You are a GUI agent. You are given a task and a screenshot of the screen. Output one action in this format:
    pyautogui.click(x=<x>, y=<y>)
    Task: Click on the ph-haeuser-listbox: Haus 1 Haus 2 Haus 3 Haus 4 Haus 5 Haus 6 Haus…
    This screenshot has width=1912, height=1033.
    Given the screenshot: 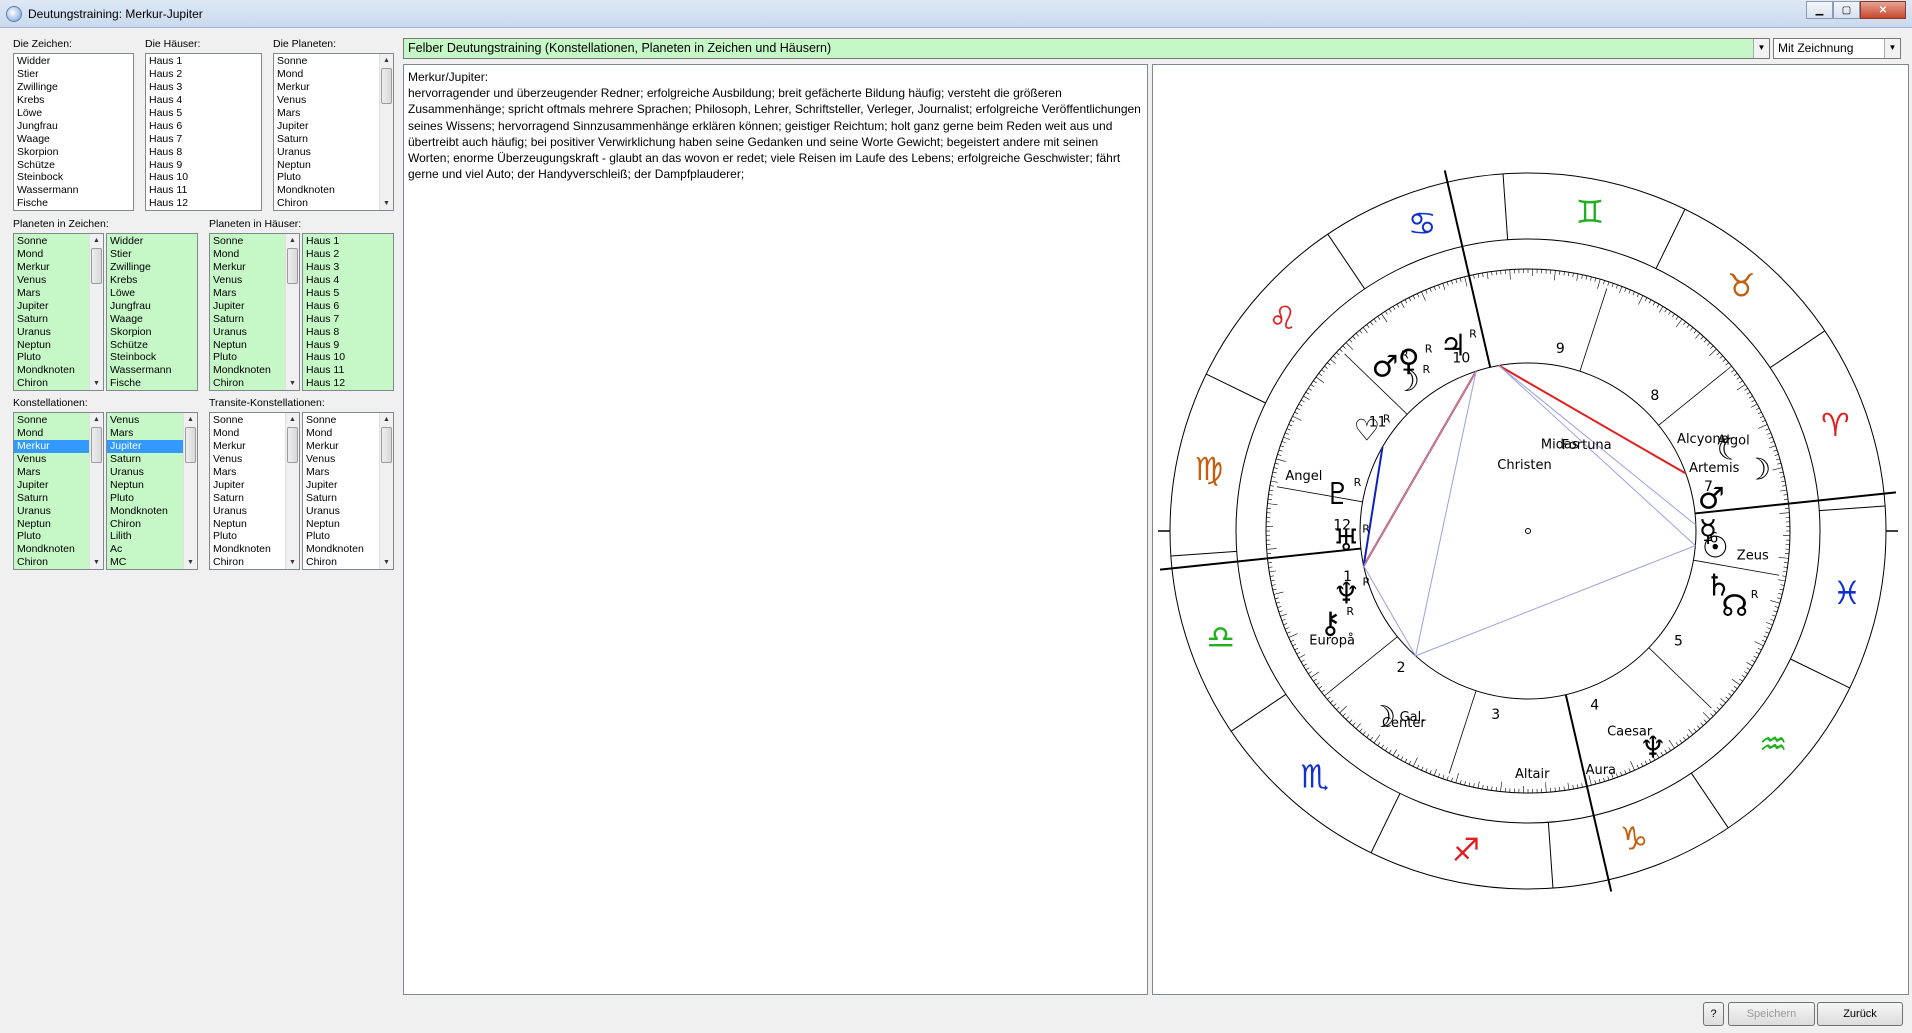 What is the action you would take?
    pyautogui.click(x=348, y=312)
    